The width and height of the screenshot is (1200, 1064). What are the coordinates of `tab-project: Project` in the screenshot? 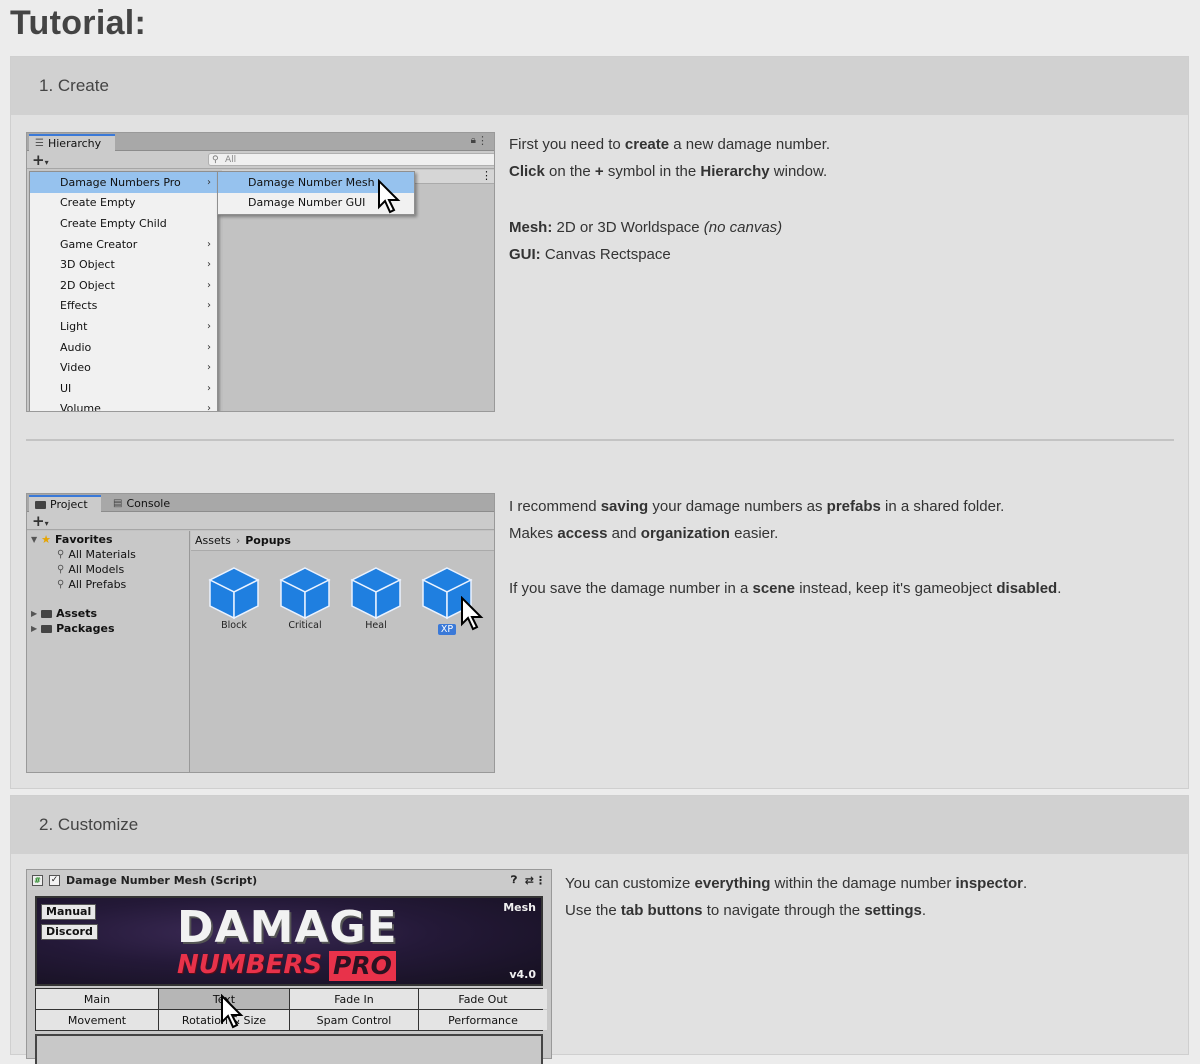 It's located at (65, 503).